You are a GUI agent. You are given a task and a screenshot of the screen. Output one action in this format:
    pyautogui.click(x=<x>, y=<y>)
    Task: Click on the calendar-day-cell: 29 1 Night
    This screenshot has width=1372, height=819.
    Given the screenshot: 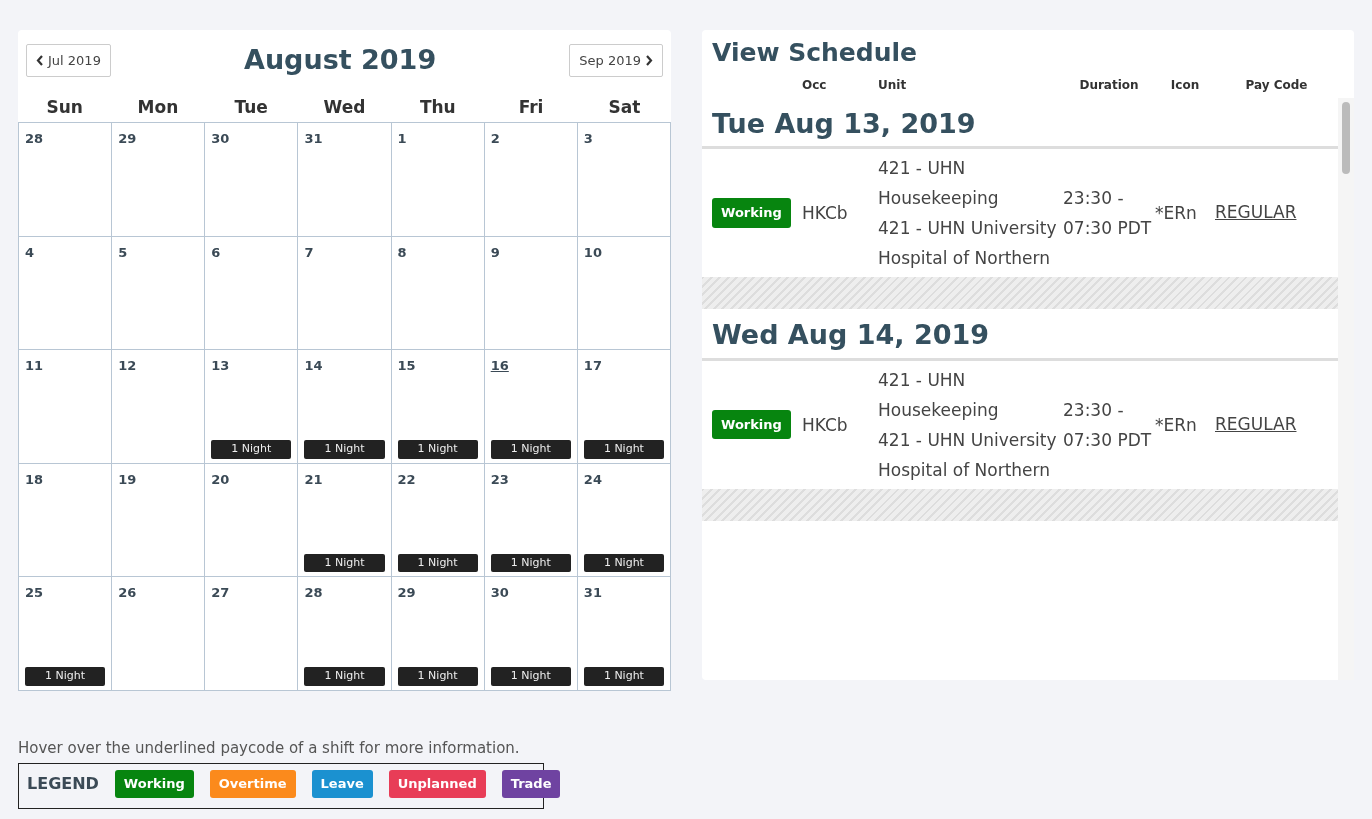 What is the action you would take?
    pyautogui.click(x=438, y=634)
    